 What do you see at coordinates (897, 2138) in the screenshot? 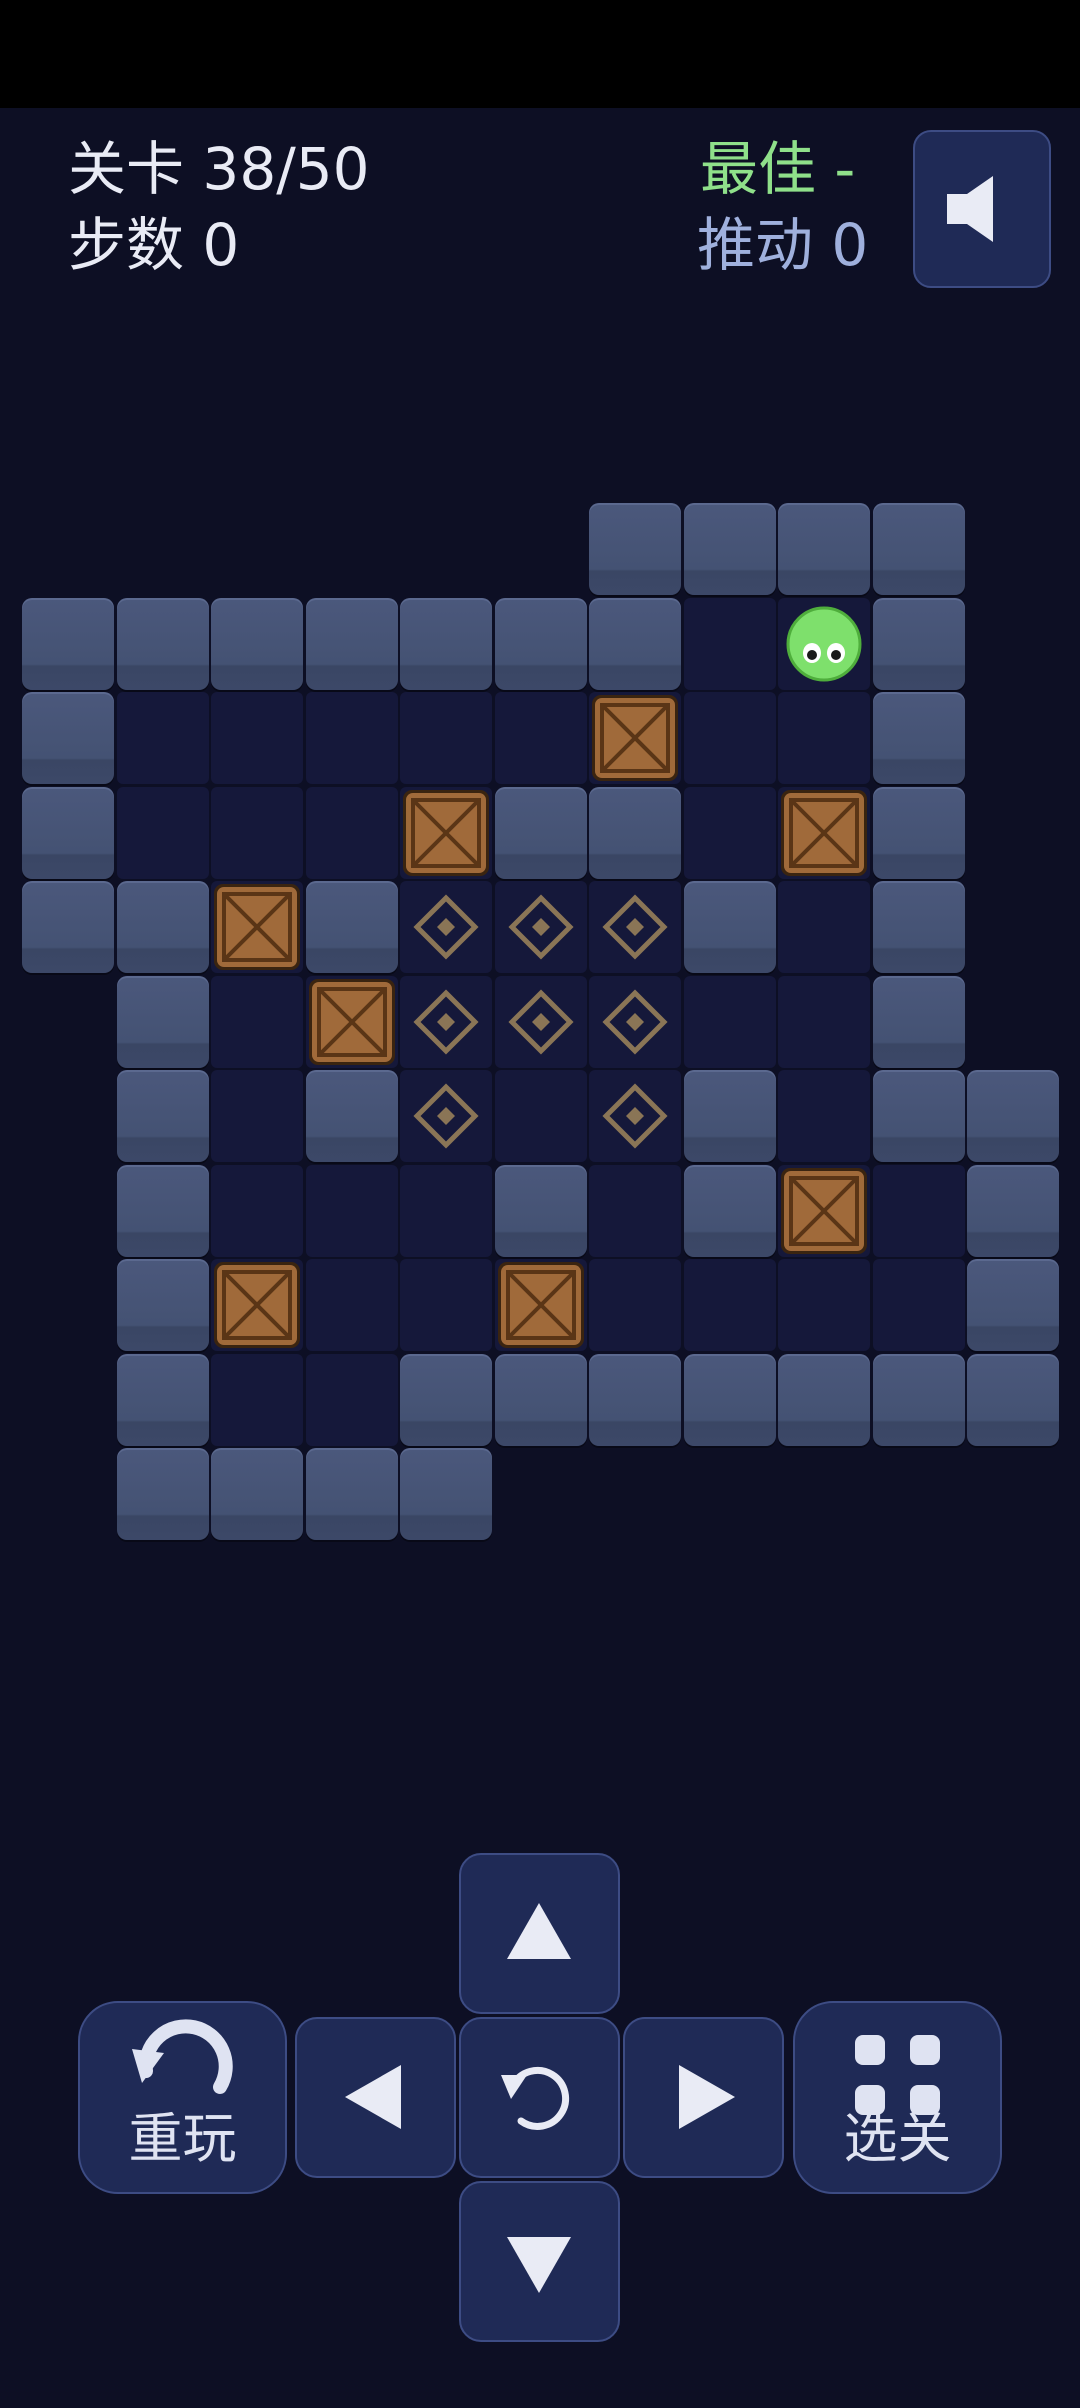
I see `level-select-label: 选关` at bounding box center [897, 2138].